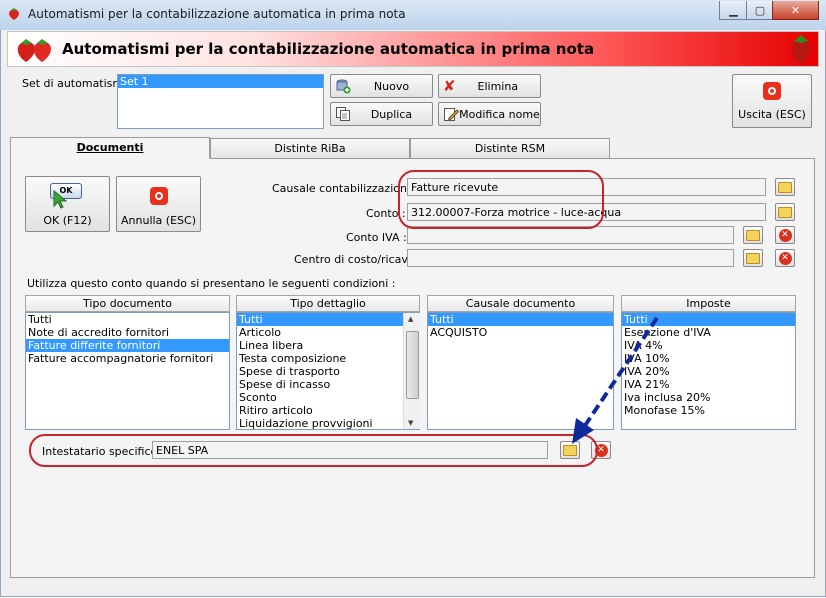 The image size is (826, 598). What do you see at coordinates (328, 345) in the screenshot?
I see `list-item: Linea libera` at bounding box center [328, 345].